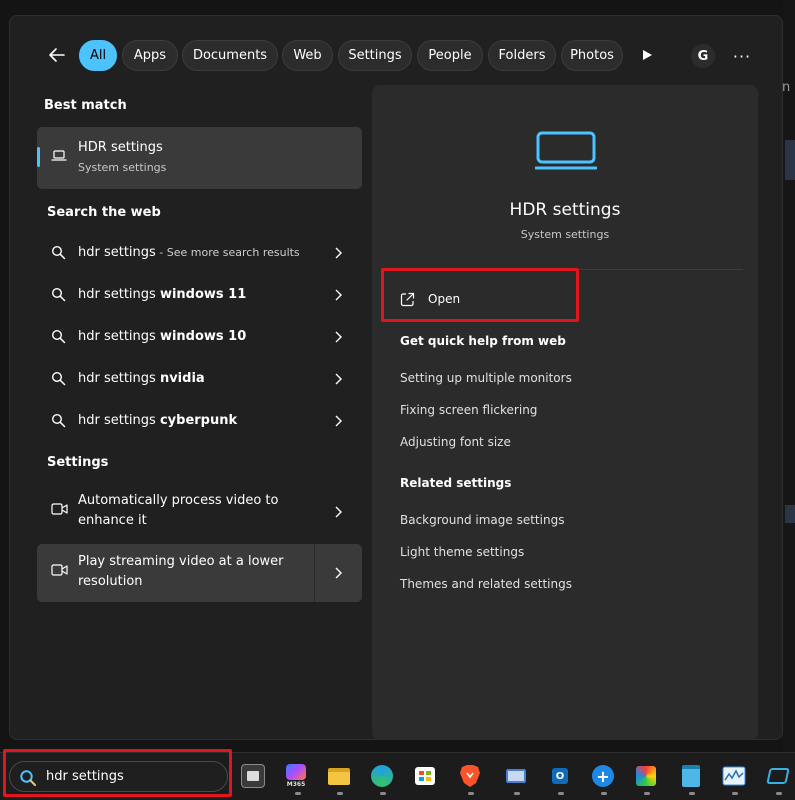 The height and width of the screenshot is (800, 795). What do you see at coordinates (789, 376) in the screenshot?
I see `desktop-background` at bounding box center [789, 376].